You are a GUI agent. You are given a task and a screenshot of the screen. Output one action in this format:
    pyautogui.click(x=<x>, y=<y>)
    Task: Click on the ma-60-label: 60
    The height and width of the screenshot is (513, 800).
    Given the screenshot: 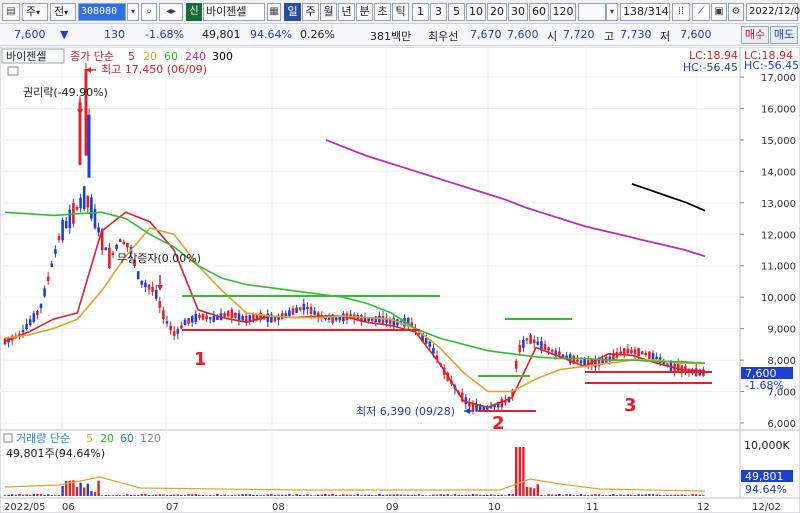 What is the action you would take?
    pyautogui.click(x=171, y=56)
    